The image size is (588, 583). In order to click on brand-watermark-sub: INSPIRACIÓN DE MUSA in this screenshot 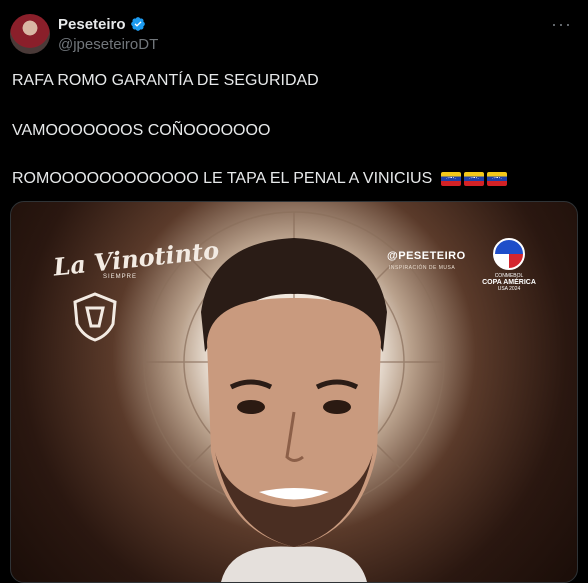, I will do `click(422, 268)`.